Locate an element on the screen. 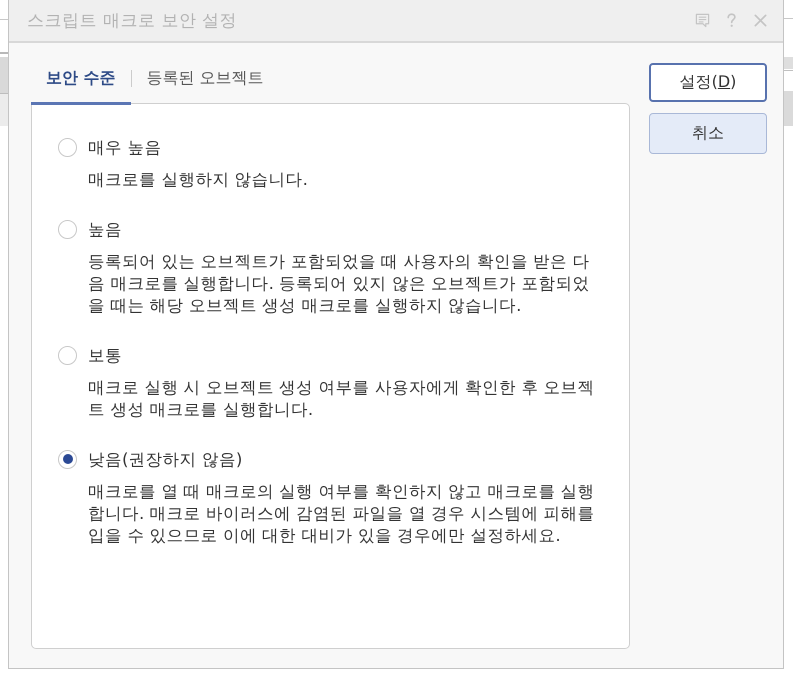 The width and height of the screenshot is (793, 678). option-description: 등록되어 있는 오브젝트가 포함되었을 때 사용자의 확인을 받은 다음 매크로를 실행합니다. 등록되어 있지 않은 오브젝트가 포함되었을 때는 해당 오브젝트 생성 매크로를 실행하지 않습니다. is located at coordinates (339, 283).